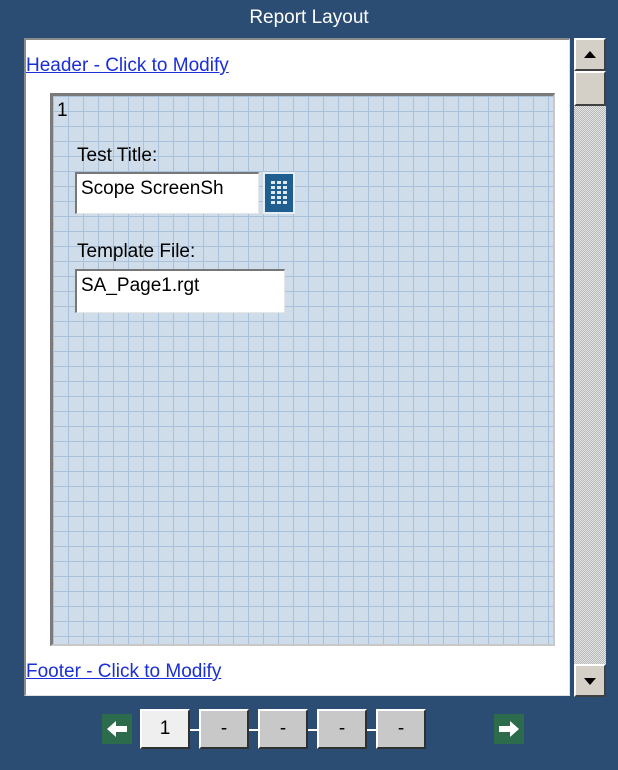  I want to click on arrow-up-icon, so click(590, 54).